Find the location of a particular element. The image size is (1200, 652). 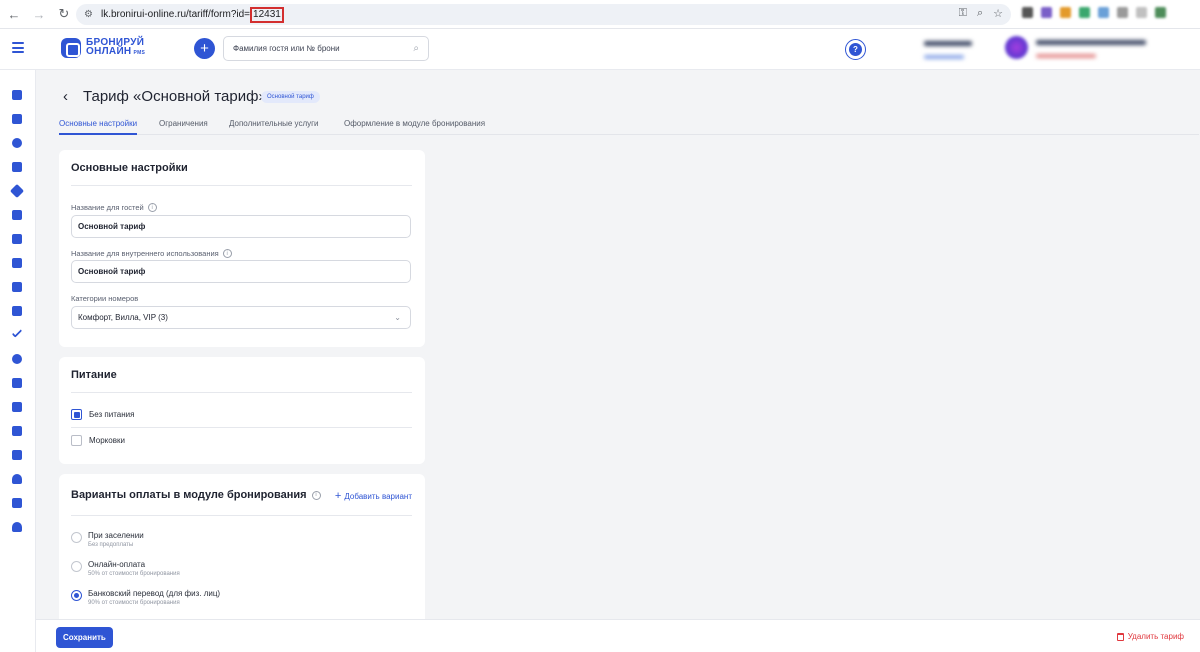

briefcase-icon is located at coordinates (17, 383).